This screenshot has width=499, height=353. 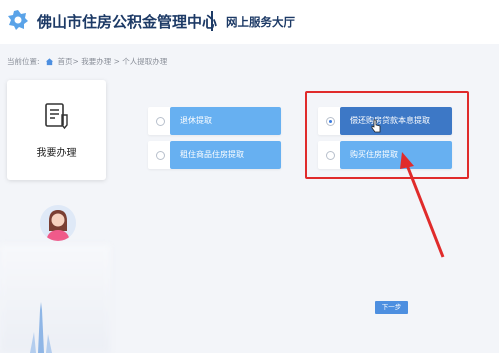 What do you see at coordinates (225, 121) in the screenshot?
I see `option-label: 退休提取` at bounding box center [225, 121].